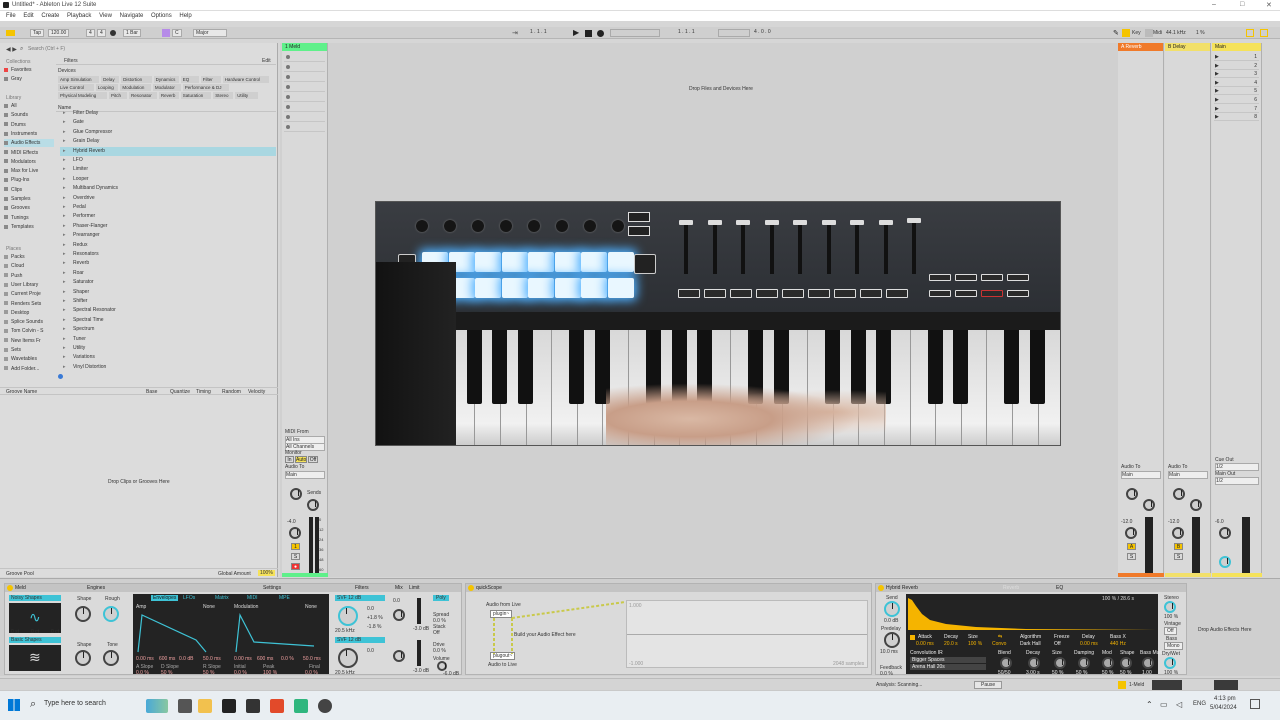 The width and height of the screenshot is (1280, 720). I want to click on place-item: New Items Fr, so click(29, 341).